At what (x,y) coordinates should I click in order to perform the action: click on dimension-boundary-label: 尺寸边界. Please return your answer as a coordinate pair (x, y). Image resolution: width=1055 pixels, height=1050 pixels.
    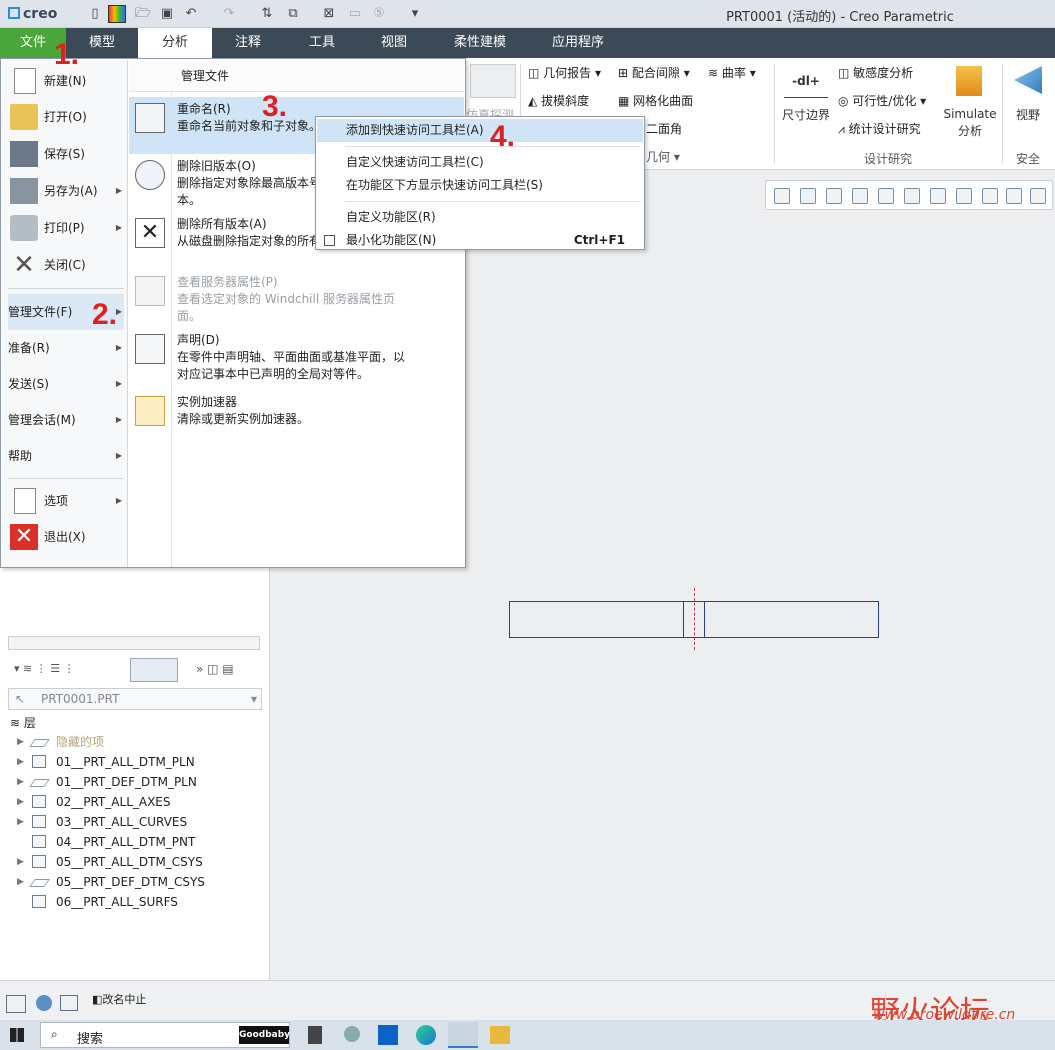
    Looking at the image, I should click on (806, 114).